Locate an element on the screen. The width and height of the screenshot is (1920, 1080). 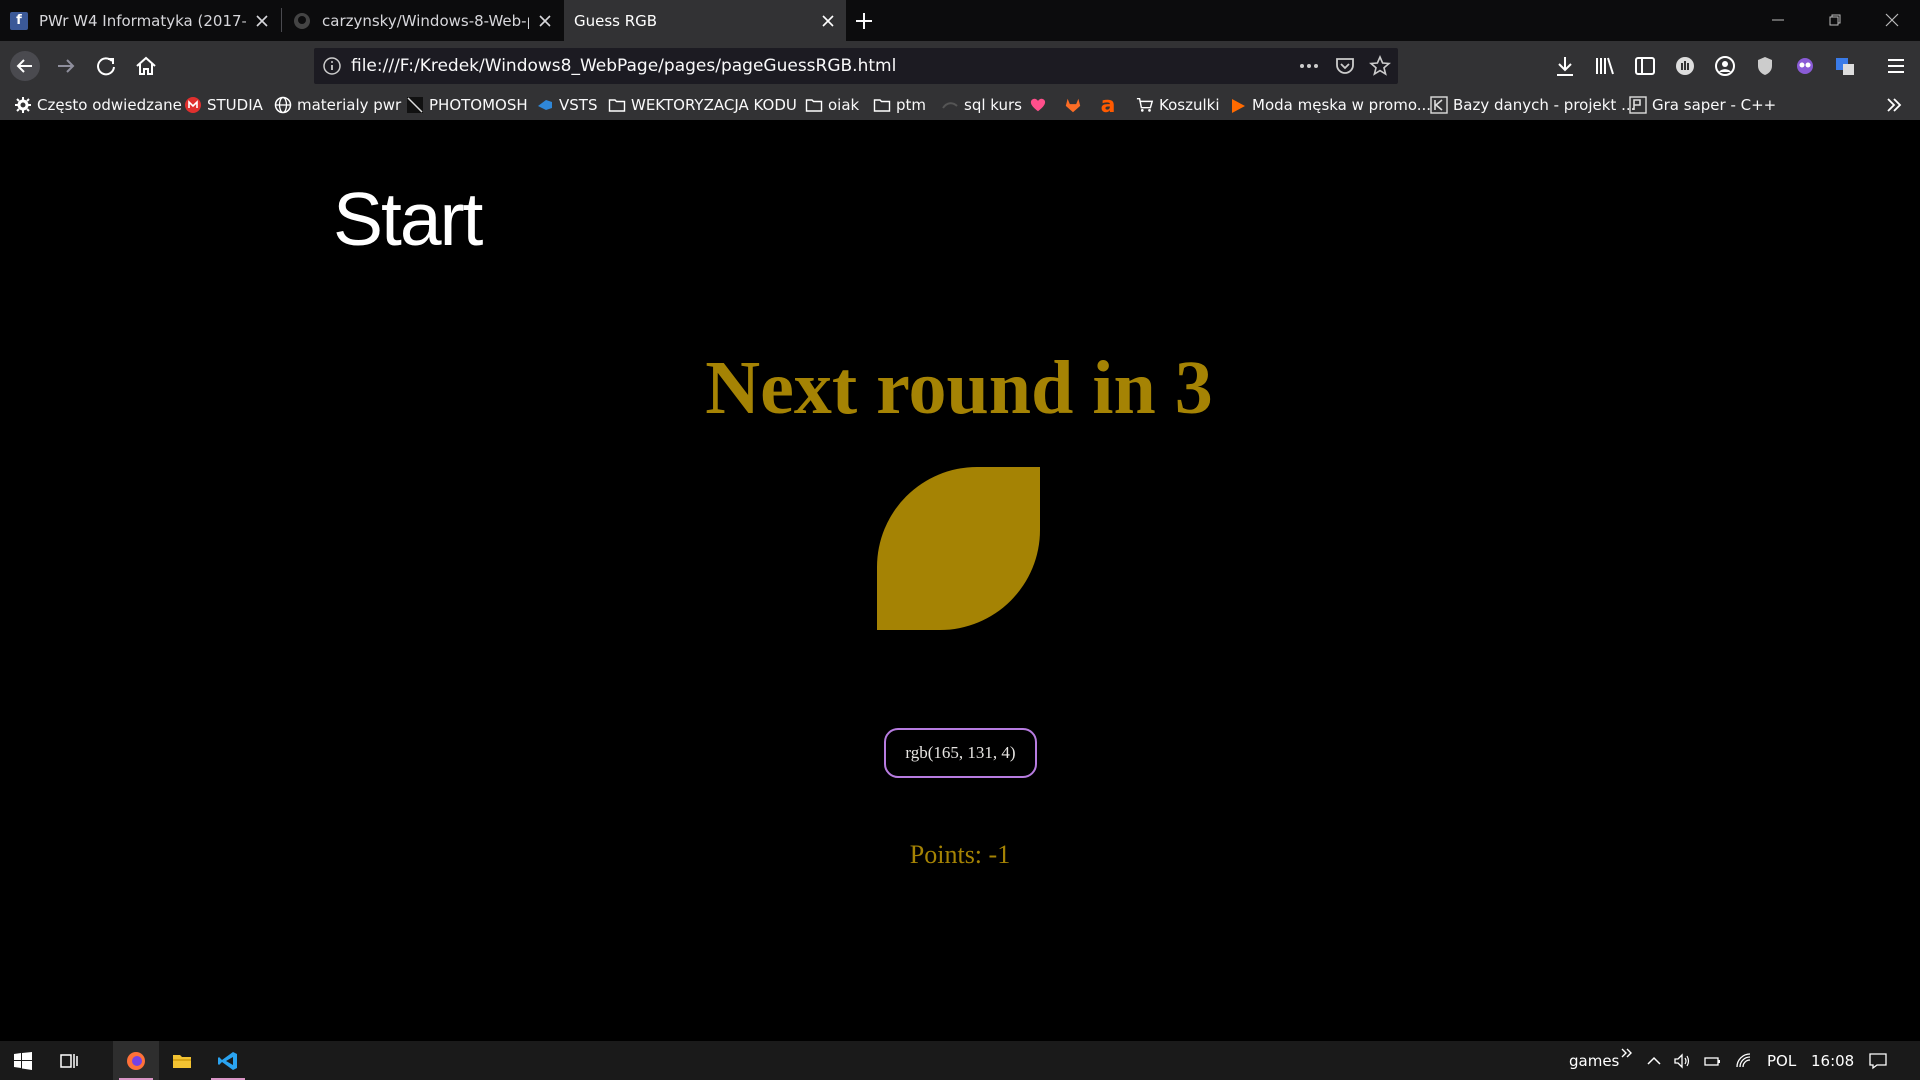
shield-icon is located at coordinates (1765, 66).